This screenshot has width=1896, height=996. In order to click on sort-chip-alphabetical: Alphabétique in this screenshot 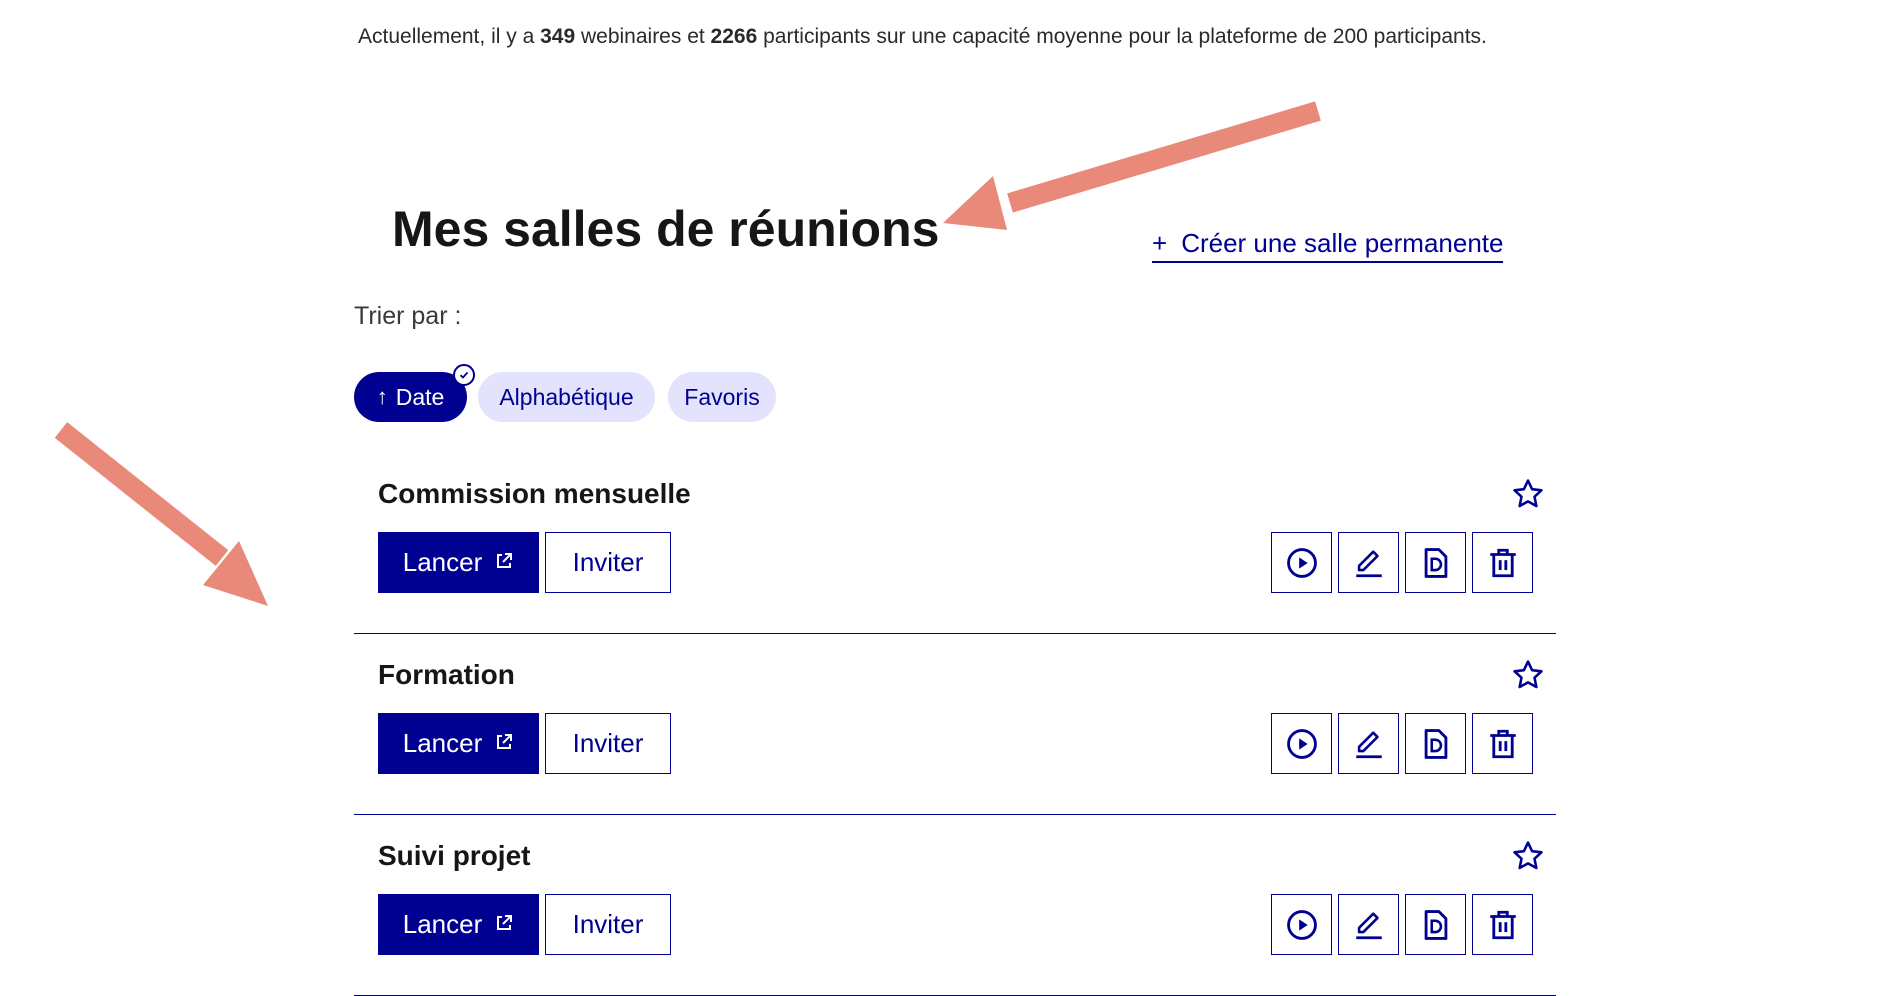, I will do `click(566, 397)`.